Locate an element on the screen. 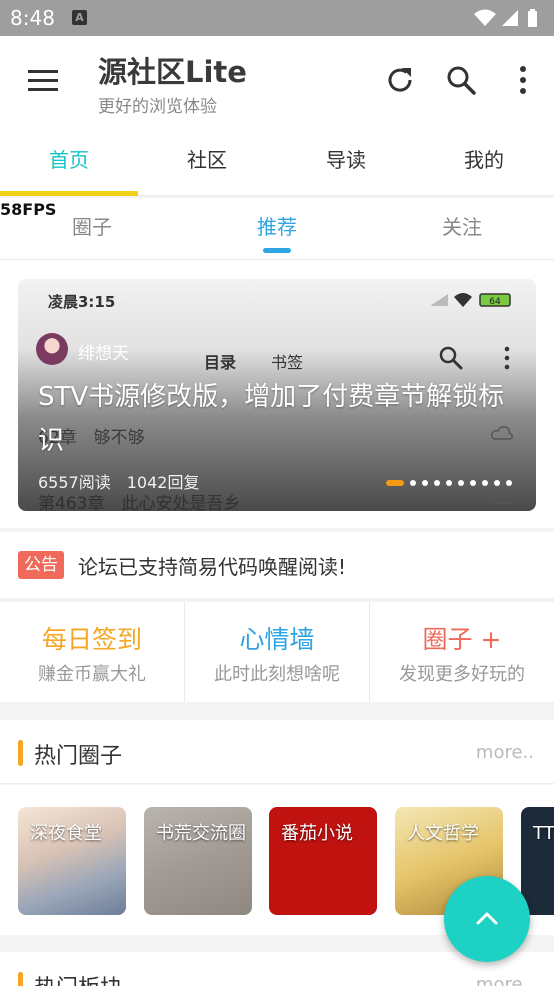  app-title: 源社区Lite is located at coordinates (172, 72).